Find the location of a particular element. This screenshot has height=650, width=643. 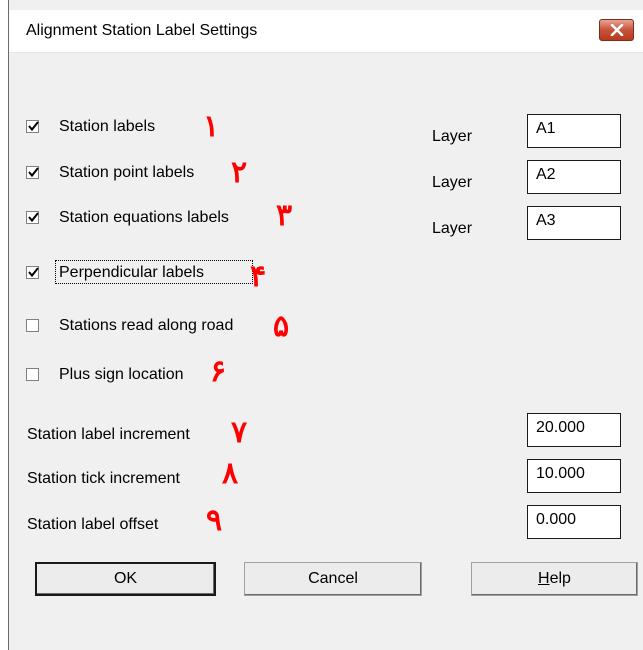

station-equations-labels-label: Station equations labels is located at coordinates (144, 218).